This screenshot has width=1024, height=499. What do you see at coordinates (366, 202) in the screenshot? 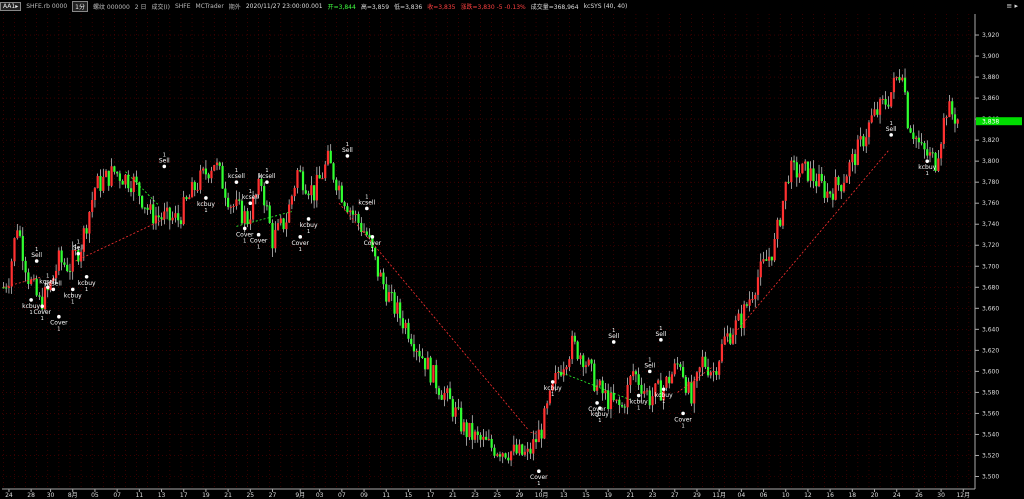
I see `signal-label: kcsell` at bounding box center [366, 202].